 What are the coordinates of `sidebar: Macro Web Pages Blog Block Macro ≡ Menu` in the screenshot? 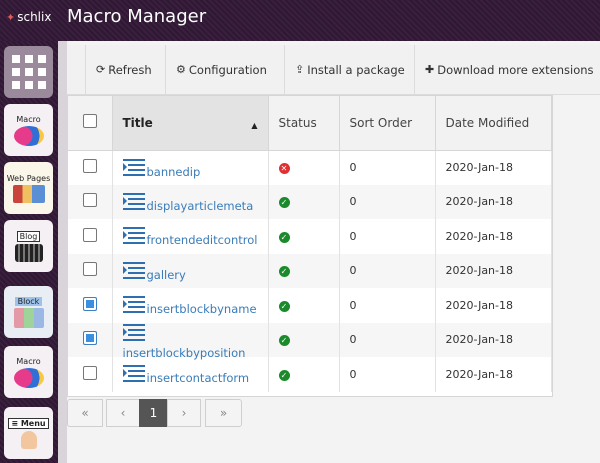 It's located at (29, 252).